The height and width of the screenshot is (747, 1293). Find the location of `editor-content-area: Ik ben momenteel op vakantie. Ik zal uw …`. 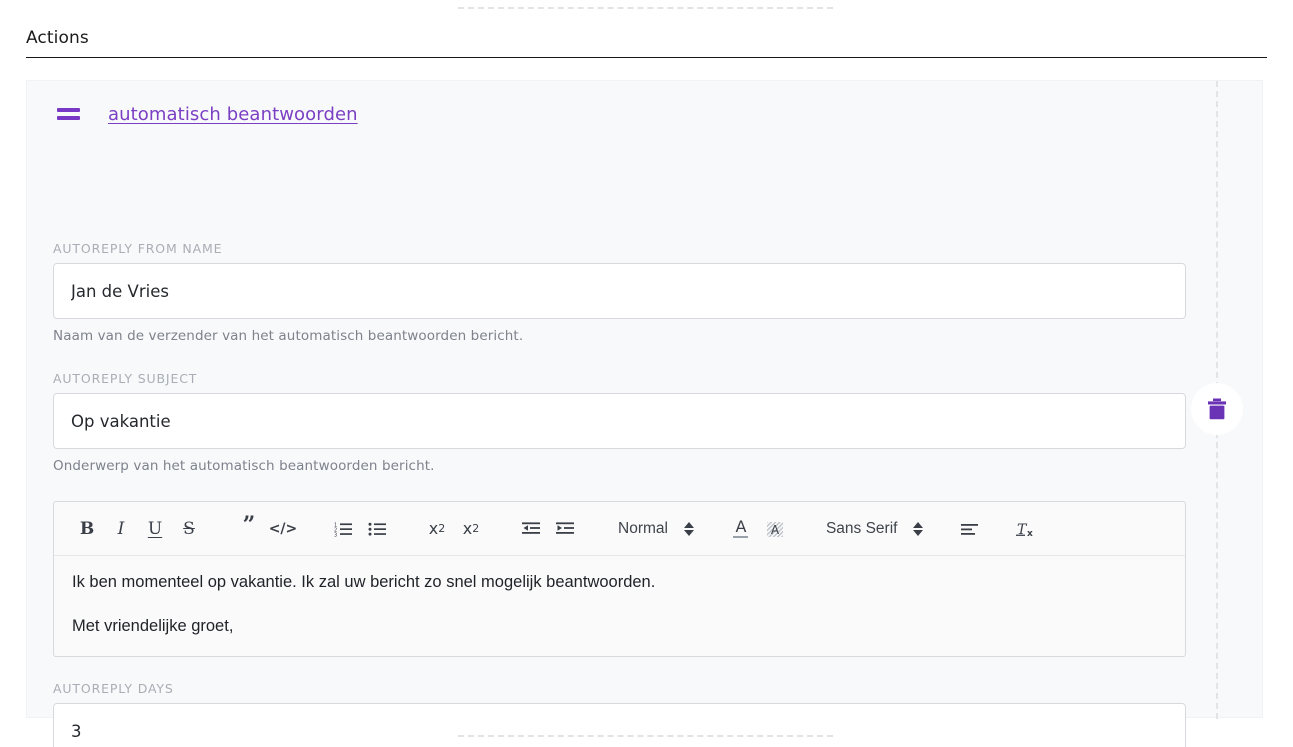

editor-content-area: Ik ben momenteel op vakantie. Ik zal uw … is located at coordinates (619, 606).